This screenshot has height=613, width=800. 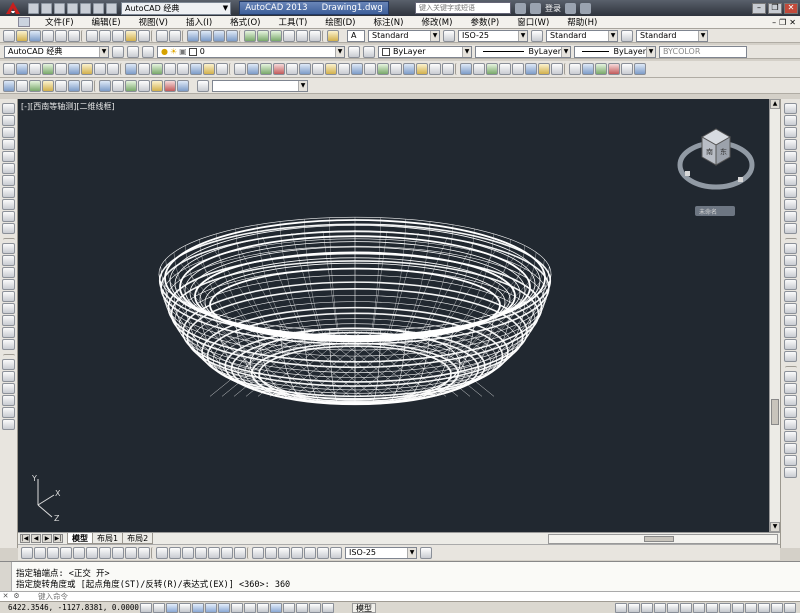 I want to click on last-tab-button: ▶|, so click(x=58, y=538).